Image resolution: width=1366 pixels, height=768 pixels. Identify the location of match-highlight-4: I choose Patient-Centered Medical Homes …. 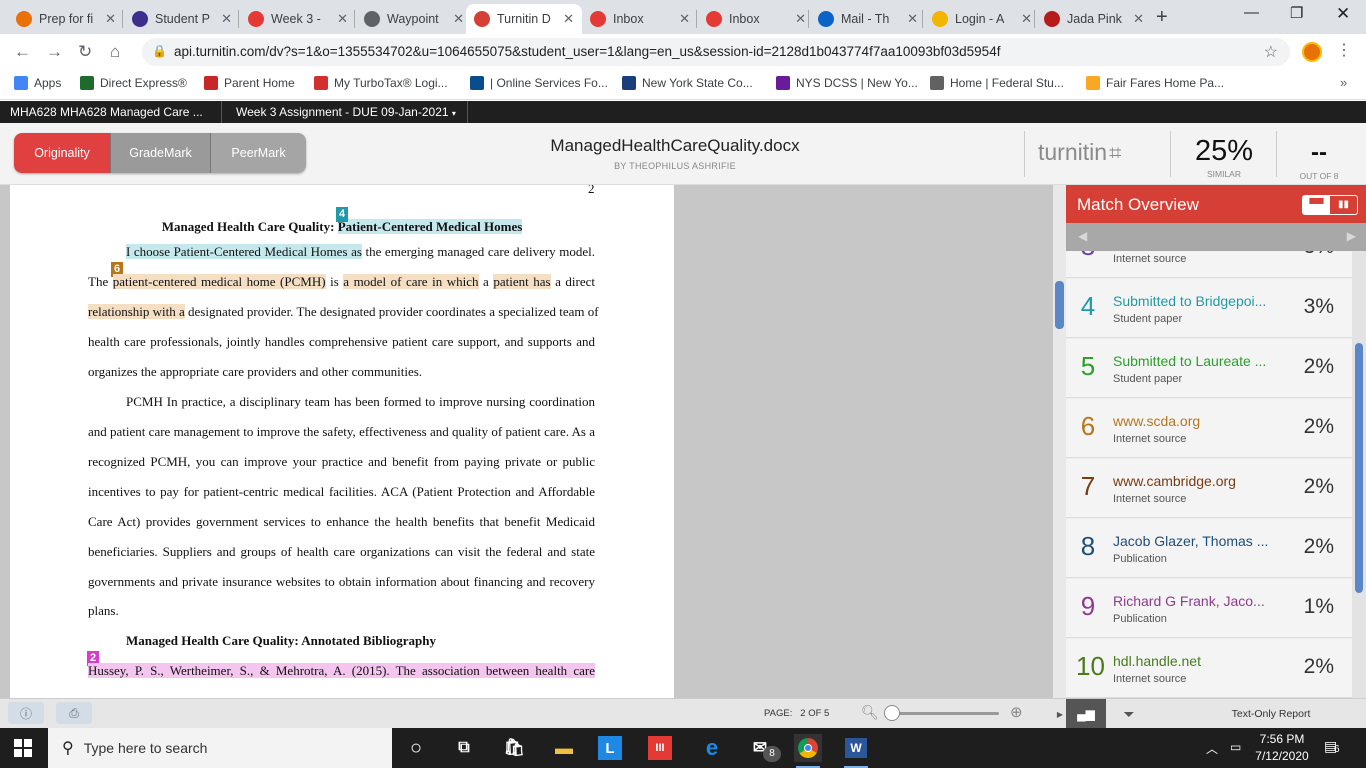
(244, 251).